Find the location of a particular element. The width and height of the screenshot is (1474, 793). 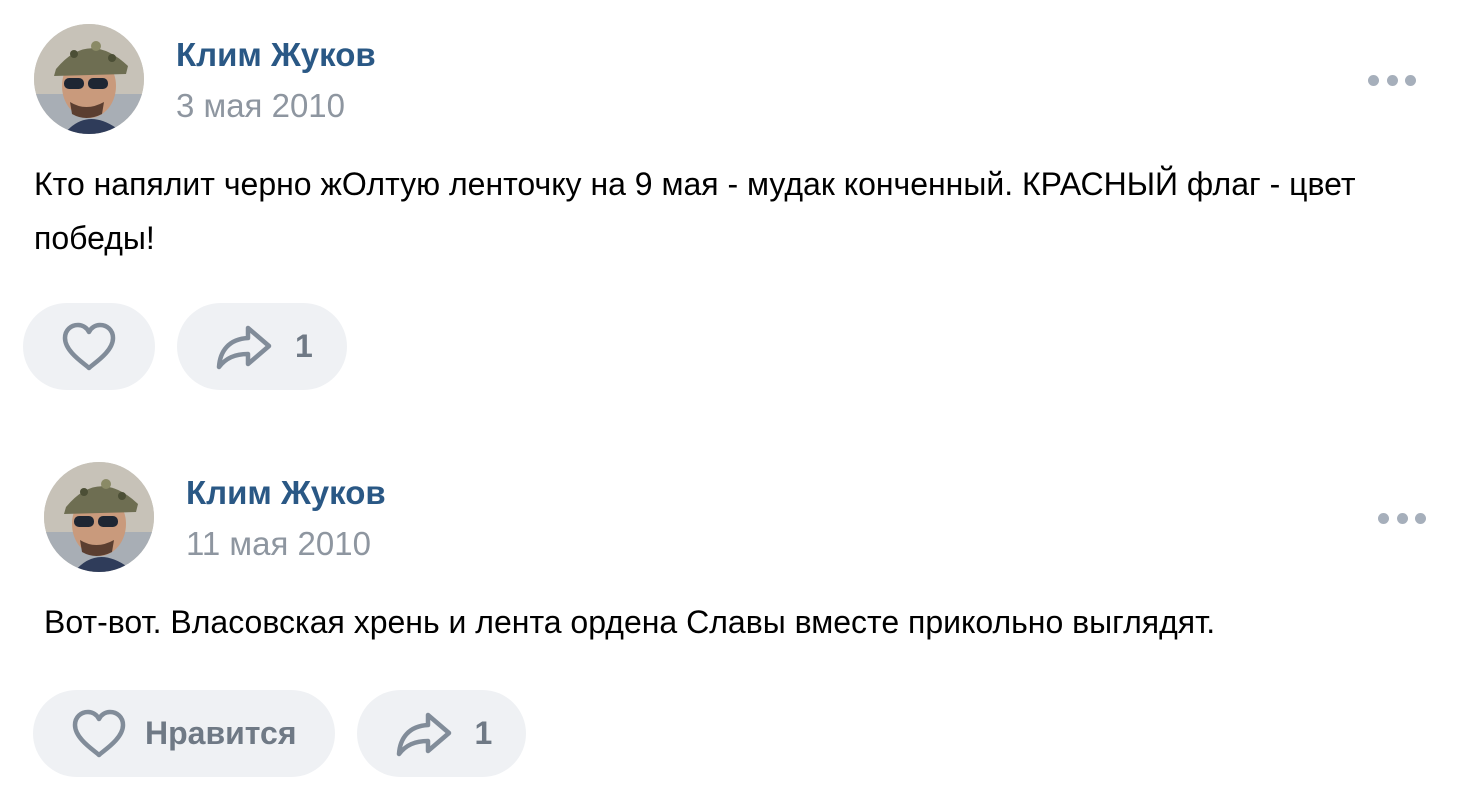

comment-actions: 1 is located at coordinates (185, 346).